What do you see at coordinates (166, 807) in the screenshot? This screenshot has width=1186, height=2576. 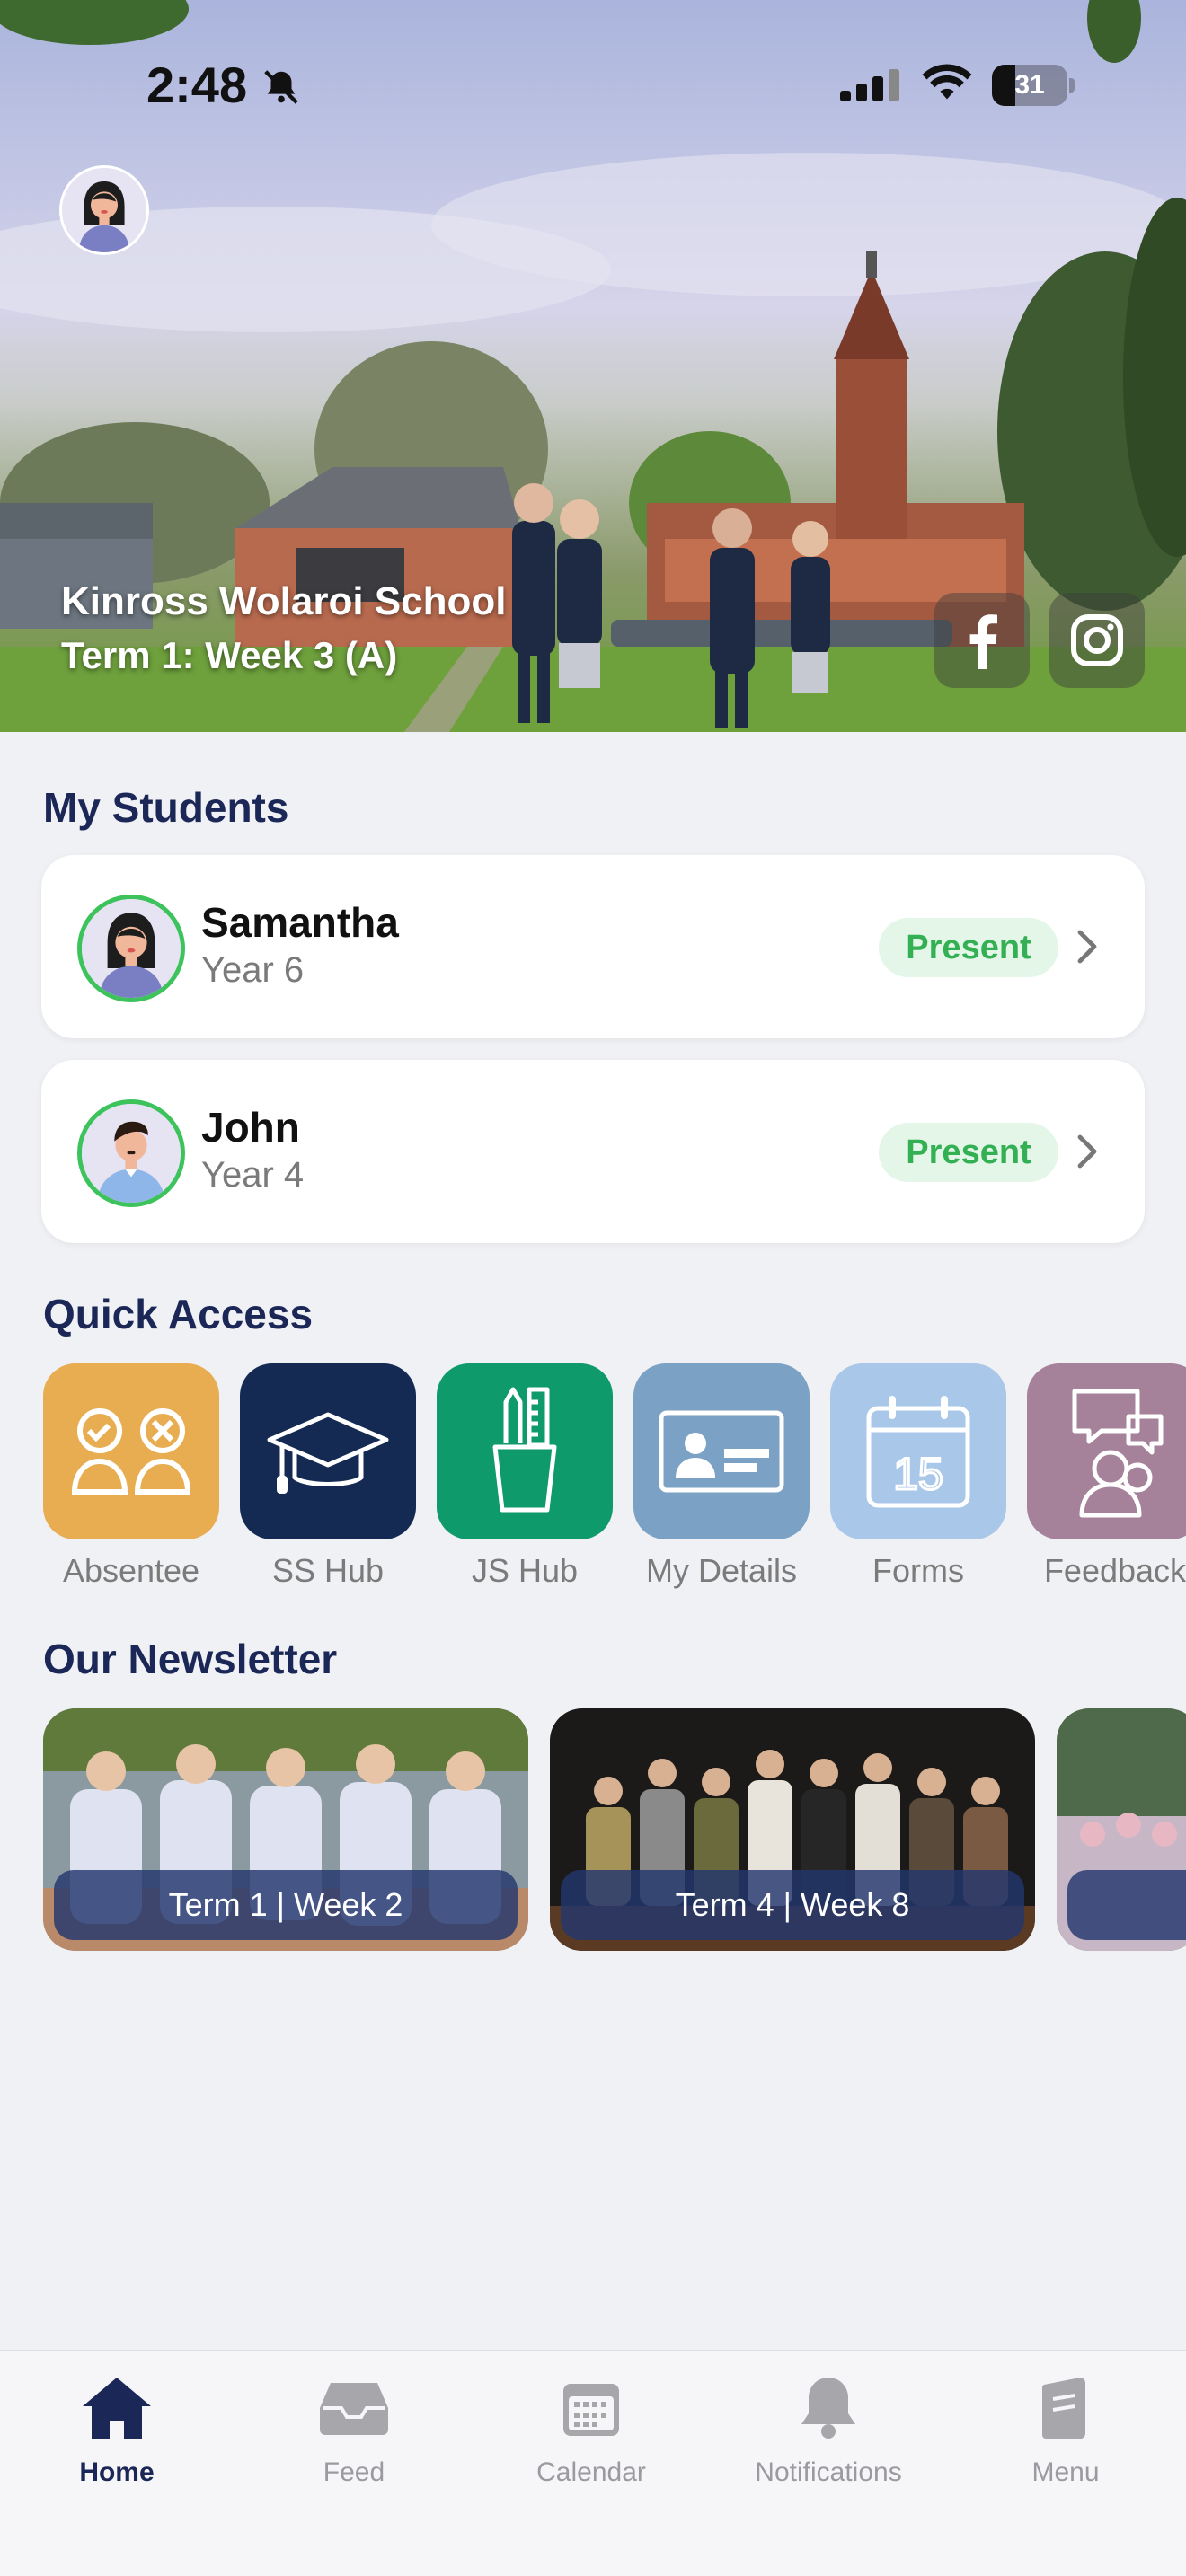 I see `my-students-heading: My Students` at bounding box center [166, 807].